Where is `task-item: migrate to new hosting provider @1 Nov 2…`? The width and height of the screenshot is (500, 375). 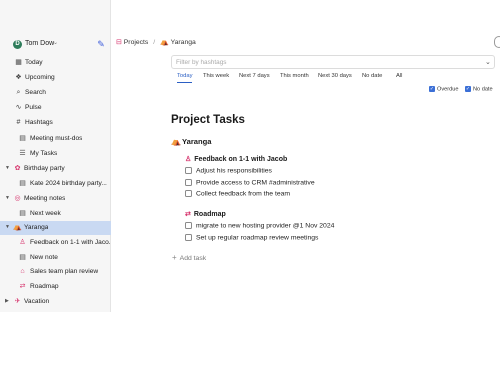
task-item: migrate to new hosting provider @1 Nov 2… is located at coordinates (259, 227).